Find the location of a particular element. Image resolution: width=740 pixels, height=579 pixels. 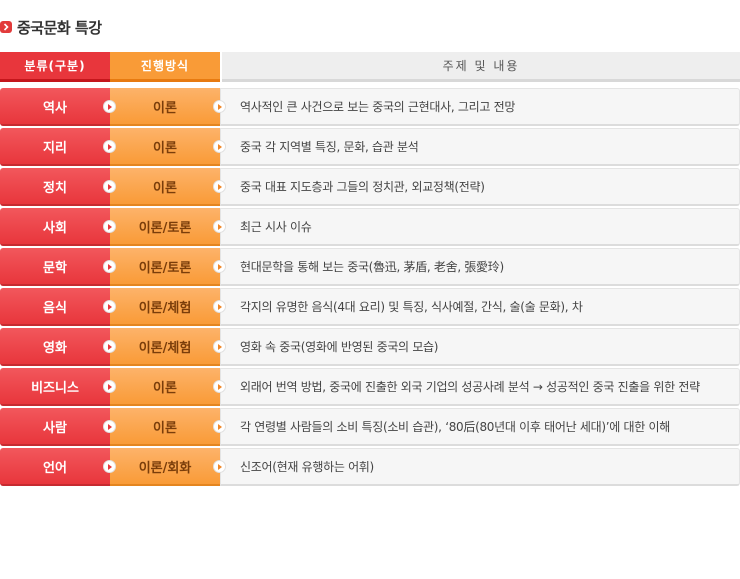

topic-cell: 중국 대표 지도층과 그들의 정치관, 외교정책(전략) is located at coordinates (480, 187).